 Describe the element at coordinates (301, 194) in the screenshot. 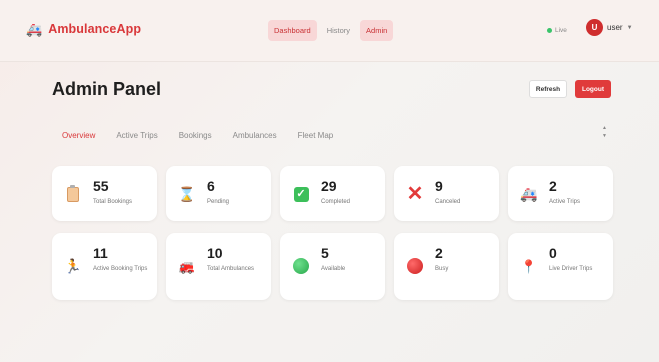

I see `check-icon: ✓` at that location.